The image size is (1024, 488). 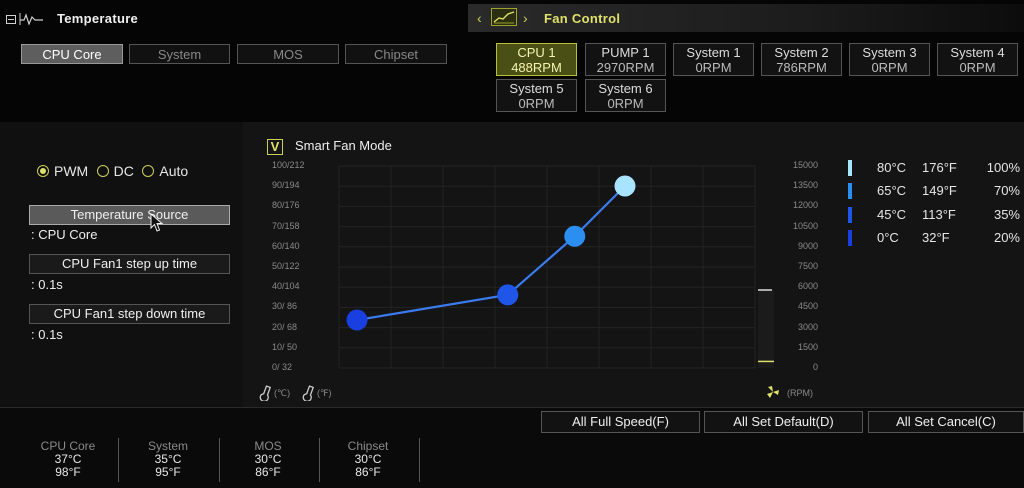 I want to click on legend-percent: 20%, so click(x=1006, y=237).